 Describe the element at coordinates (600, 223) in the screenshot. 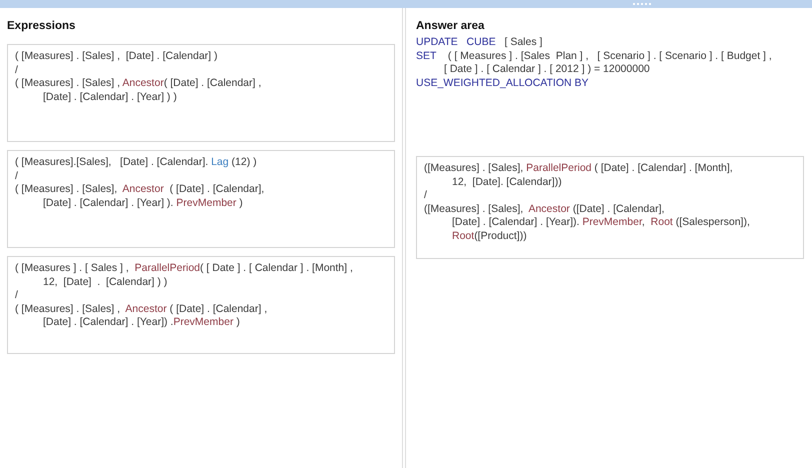

I see `code-line: [Date] . [Calendar] . [Year]). PrevMember, Root ([Salesperson]),` at that location.